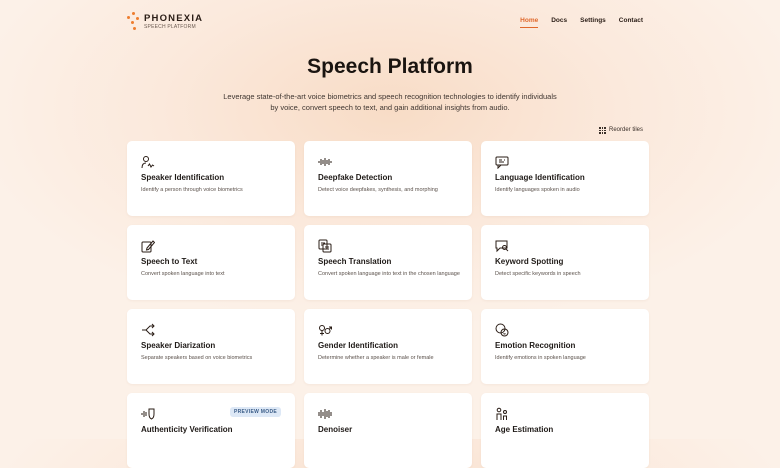 The width and height of the screenshot is (780, 468). What do you see at coordinates (575, 22) in the screenshot?
I see `main-nav: Home Docs Settings Contact` at bounding box center [575, 22].